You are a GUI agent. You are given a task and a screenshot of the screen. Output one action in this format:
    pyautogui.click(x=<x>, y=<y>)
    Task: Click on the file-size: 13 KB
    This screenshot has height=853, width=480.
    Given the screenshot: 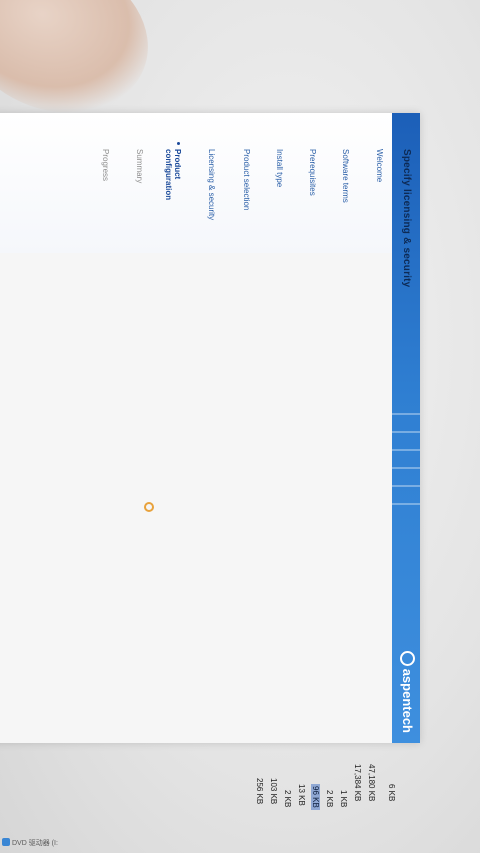 What is the action you would take?
    pyautogui.click(x=301, y=795)
    